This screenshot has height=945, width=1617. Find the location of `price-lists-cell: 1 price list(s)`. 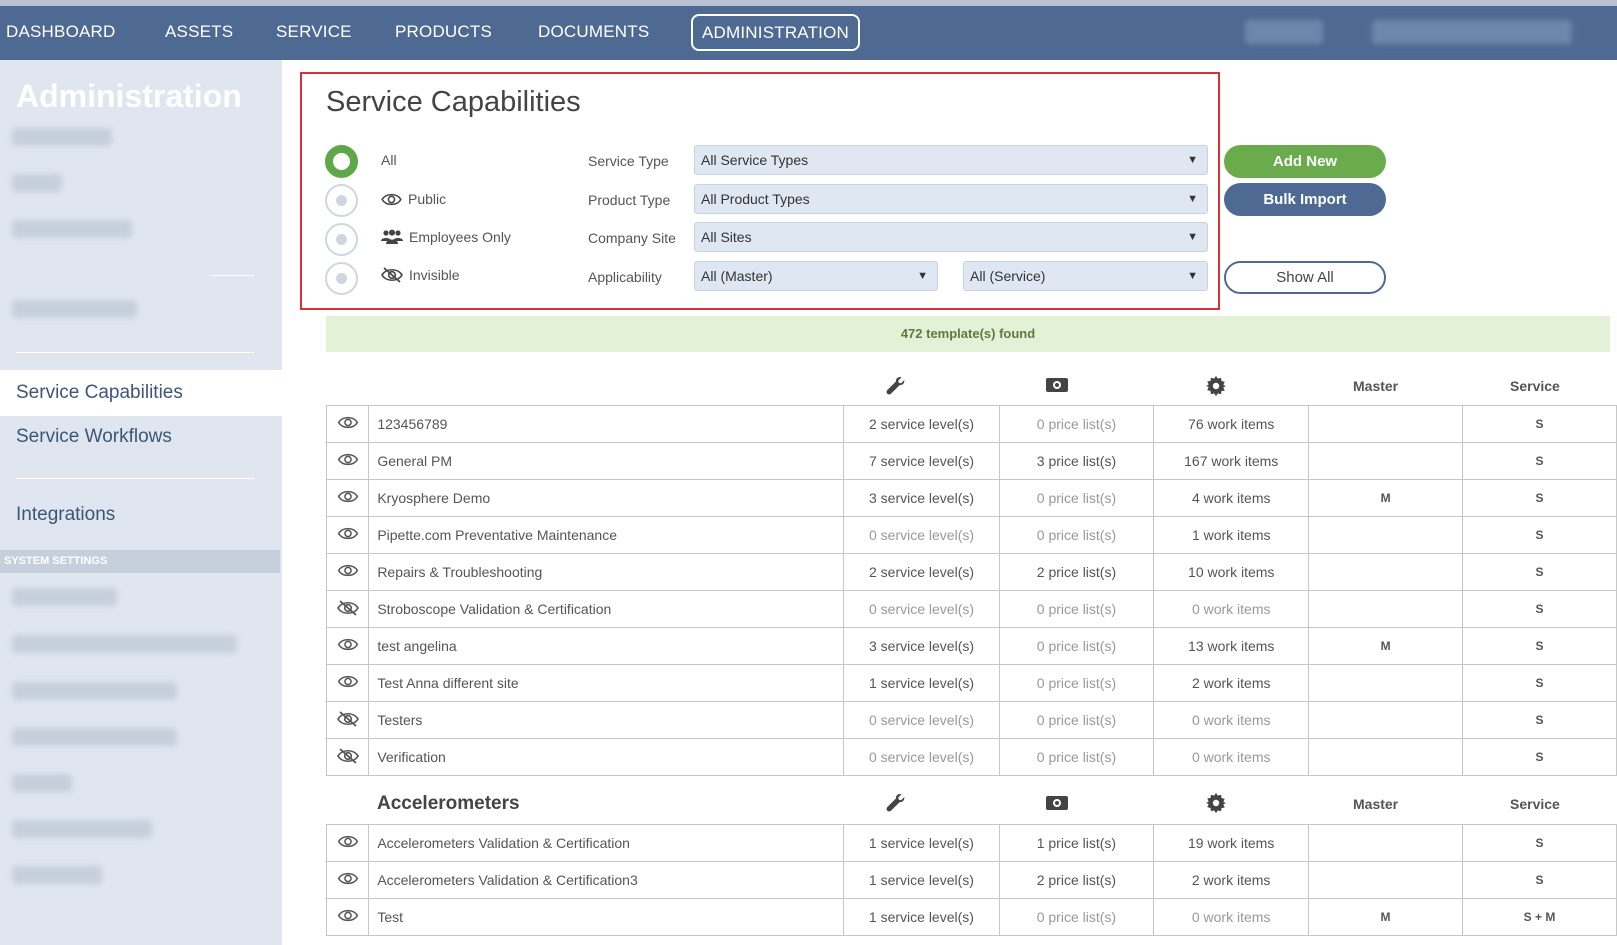

price-lists-cell: 1 price list(s) is located at coordinates (1076, 843).